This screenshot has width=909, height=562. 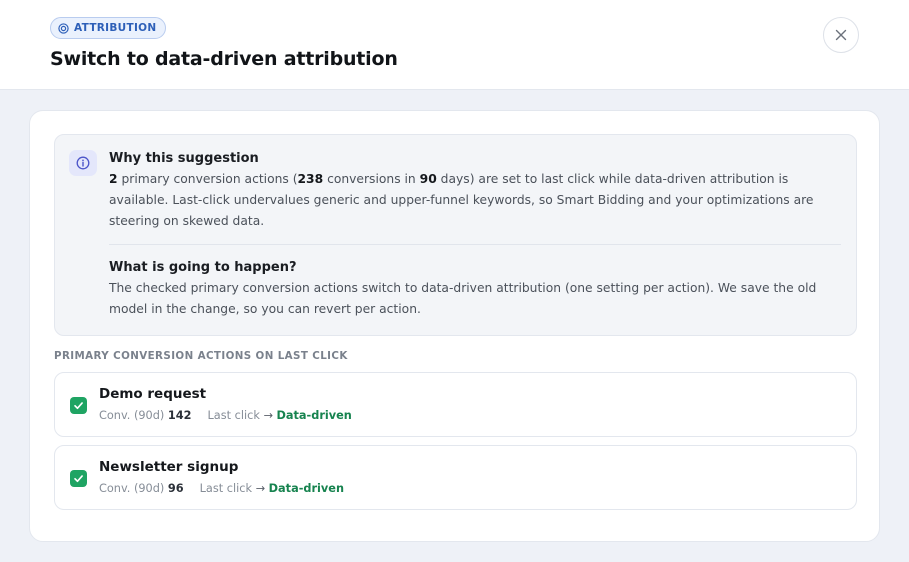 What do you see at coordinates (175, 488) in the screenshot?
I see `conv-value: 96` at bounding box center [175, 488].